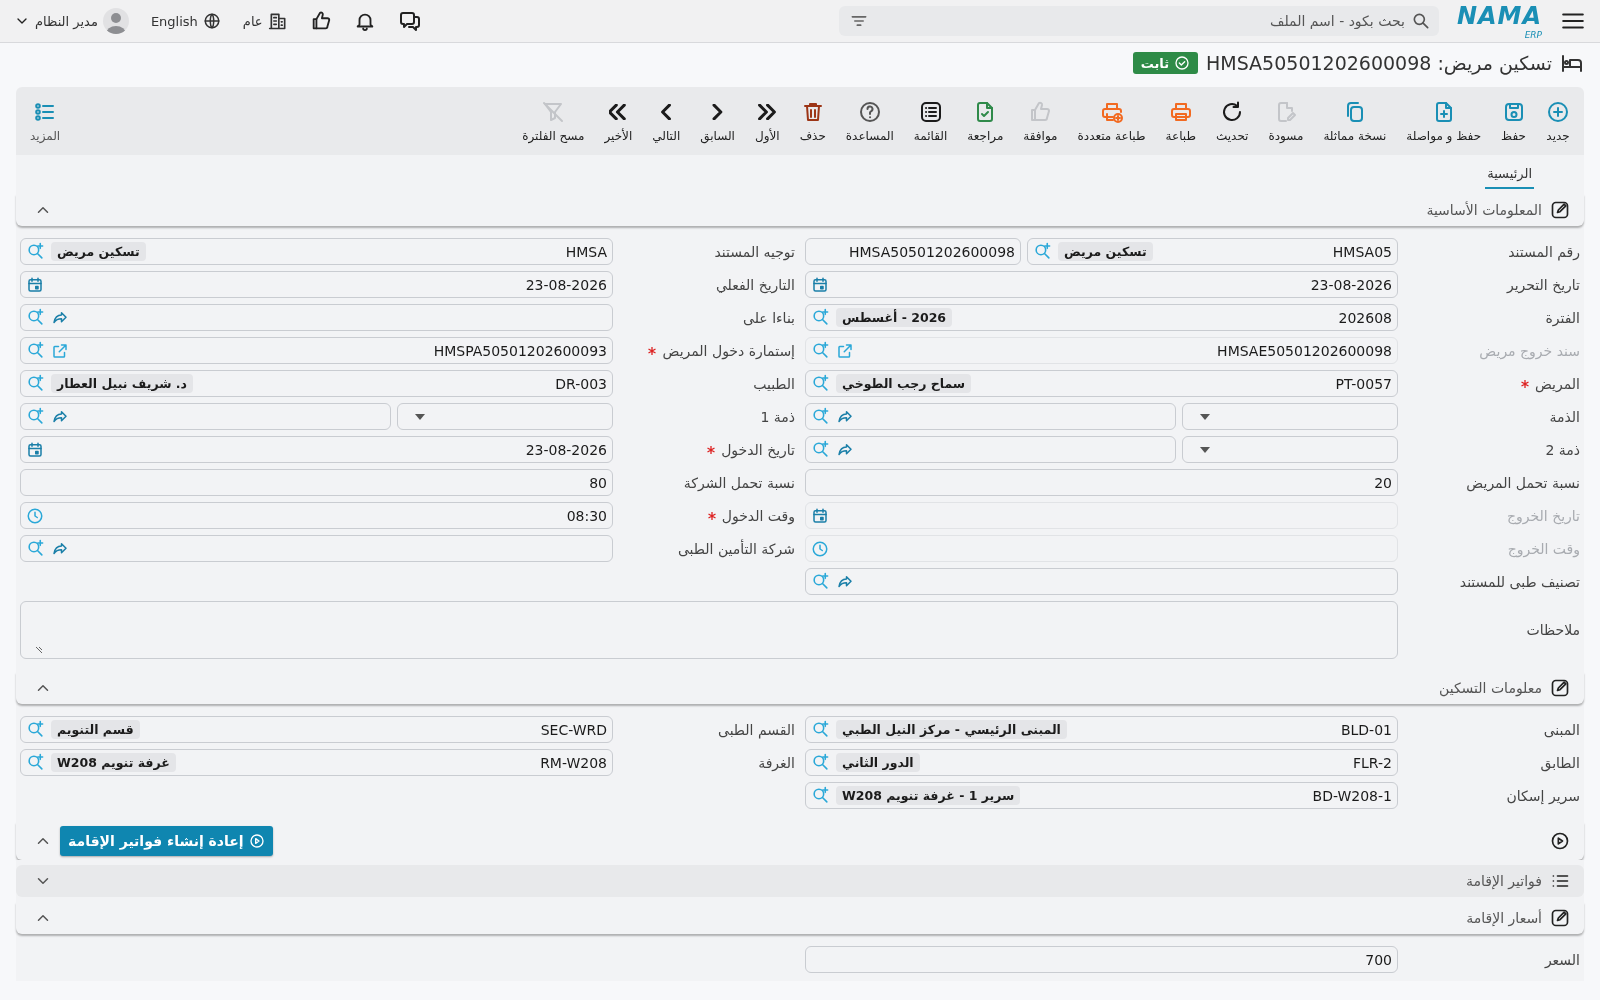  I want to click on text-field: HMSA50501202600098, so click(913, 251).